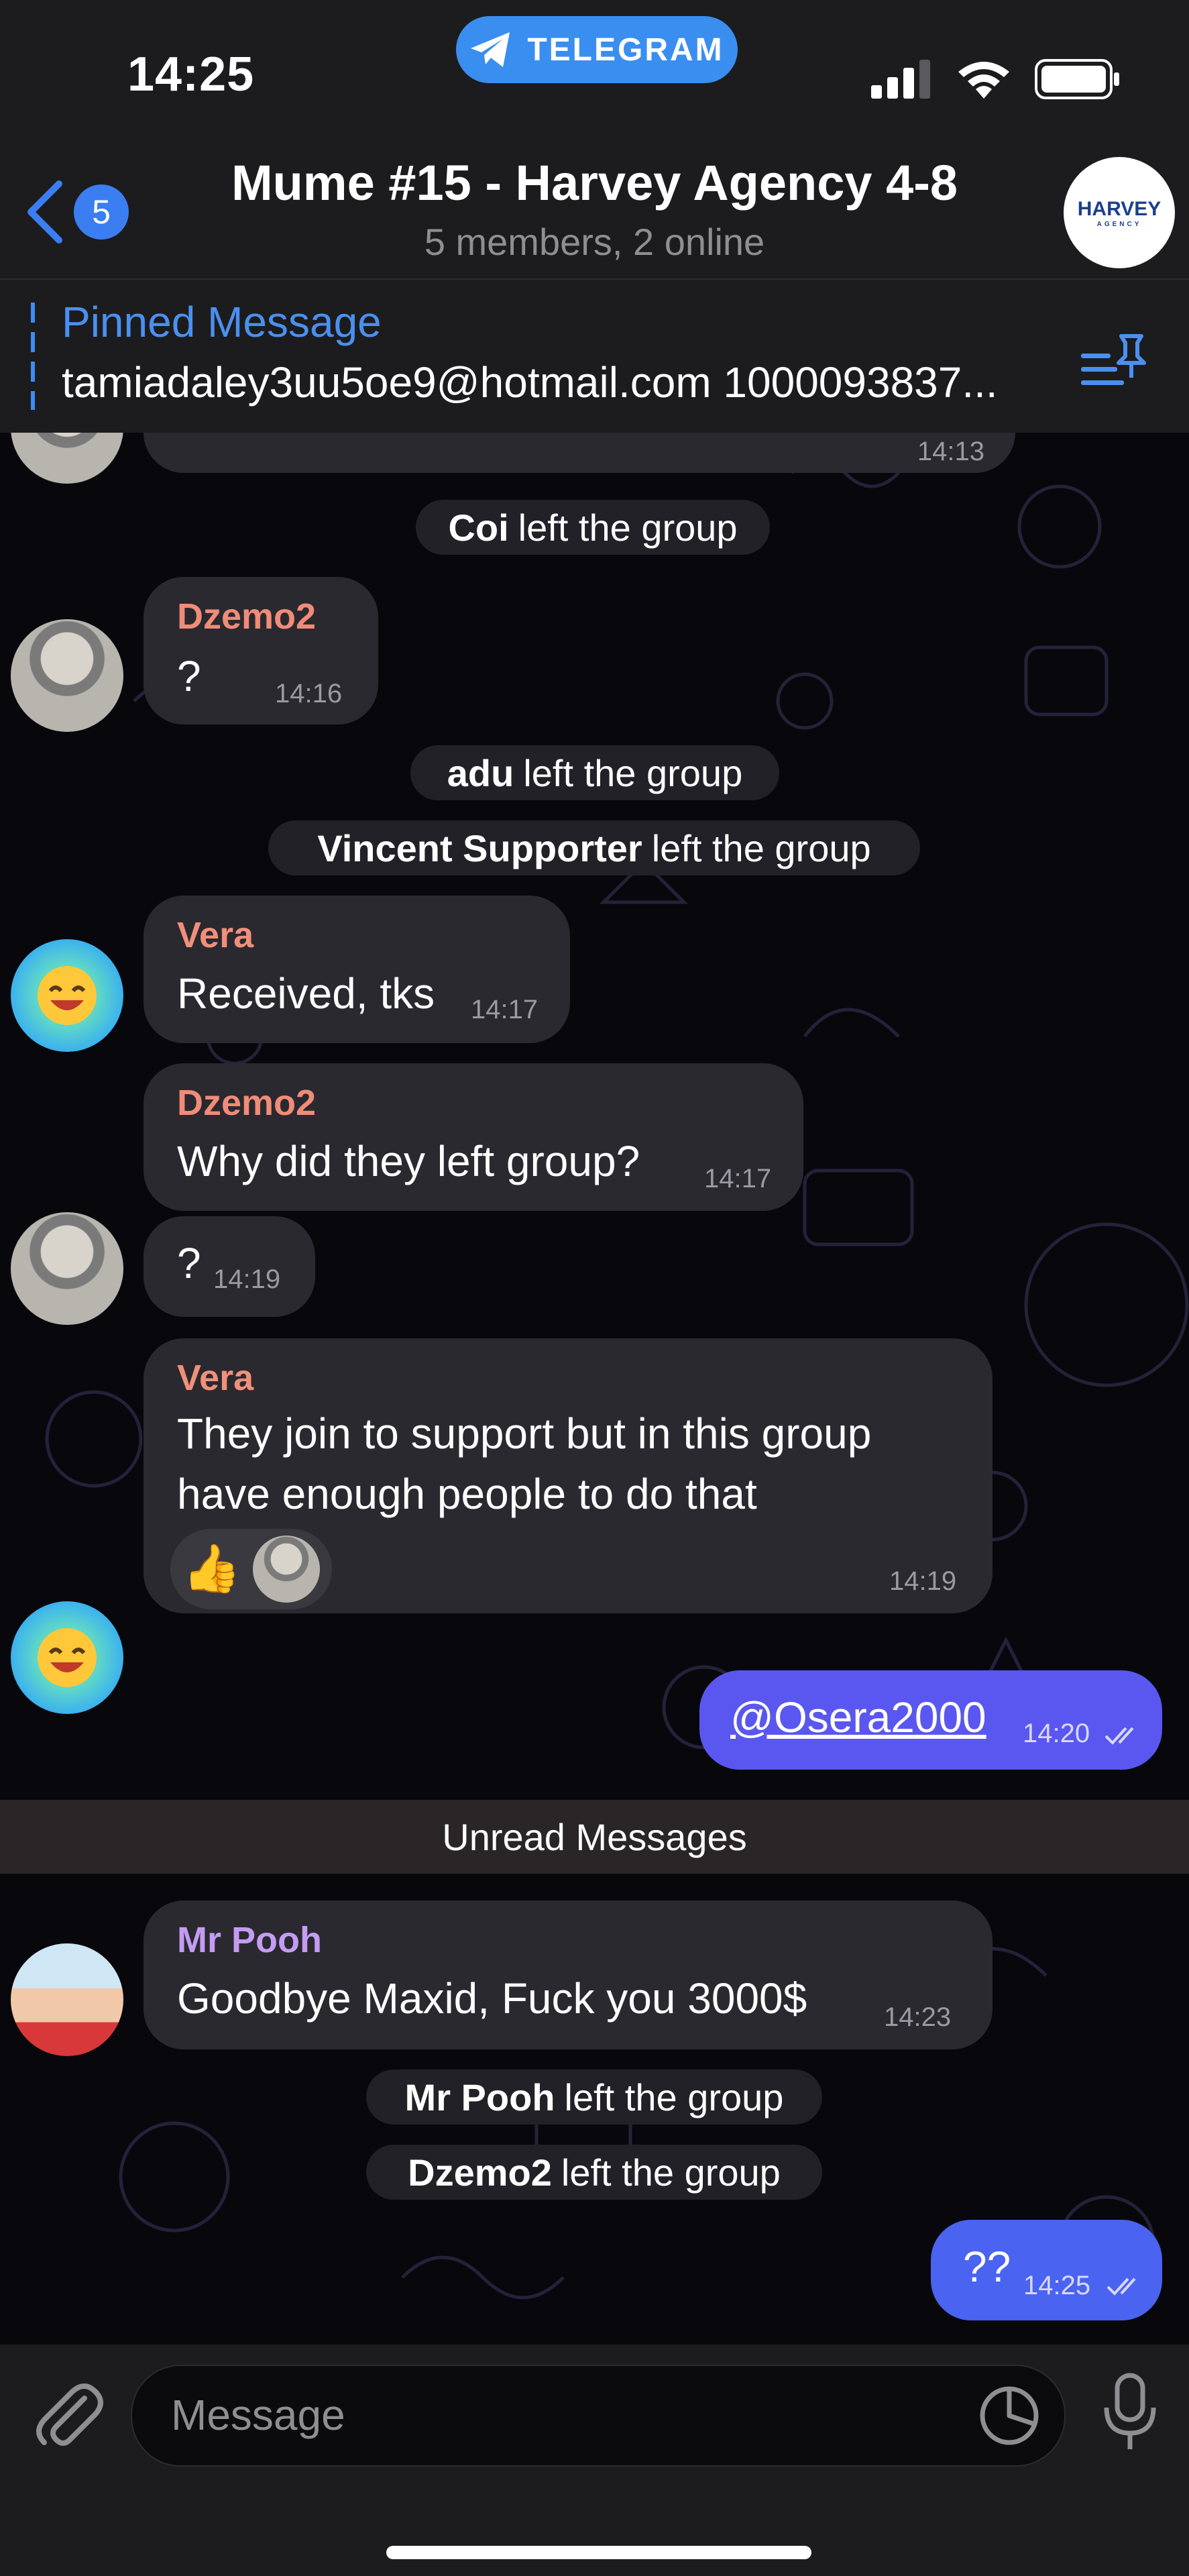 The height and width of the screenshot is (2576, 1189). What do you see at coordinates (479, 847) in the screenshot?
I see `service-user: Vincent Supporter` at bounding box center [479, 847].